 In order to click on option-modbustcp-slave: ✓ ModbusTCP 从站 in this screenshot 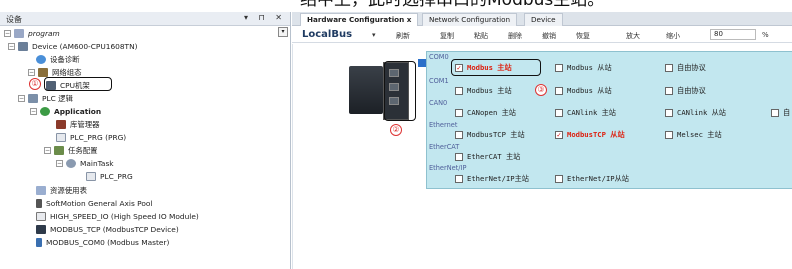, I will do `click(590, 134)`.